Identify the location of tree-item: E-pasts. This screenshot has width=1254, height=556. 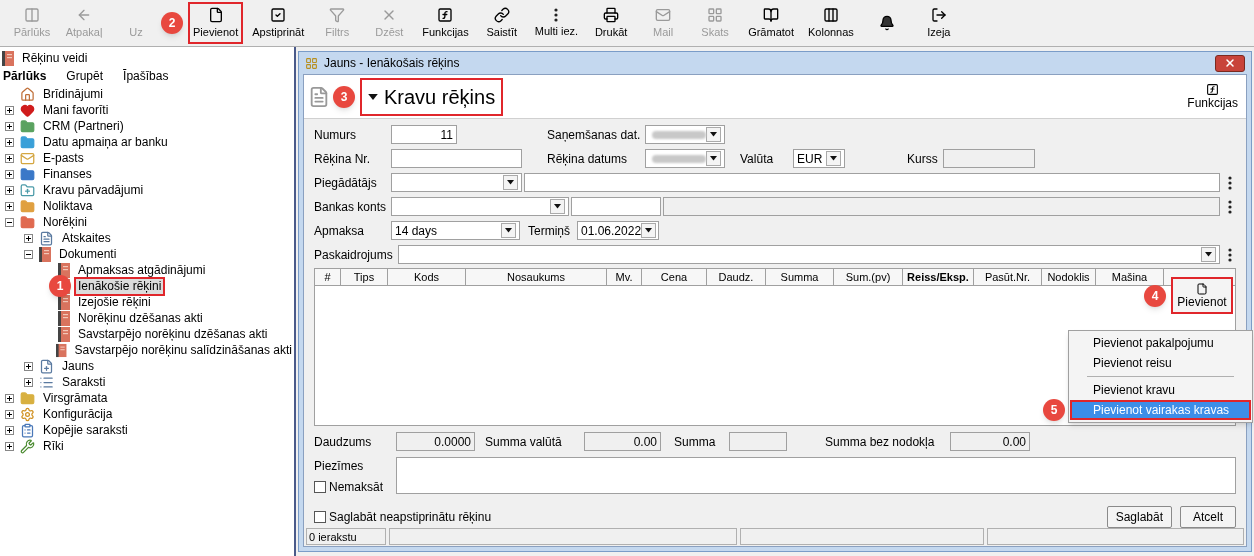
(63, 158).